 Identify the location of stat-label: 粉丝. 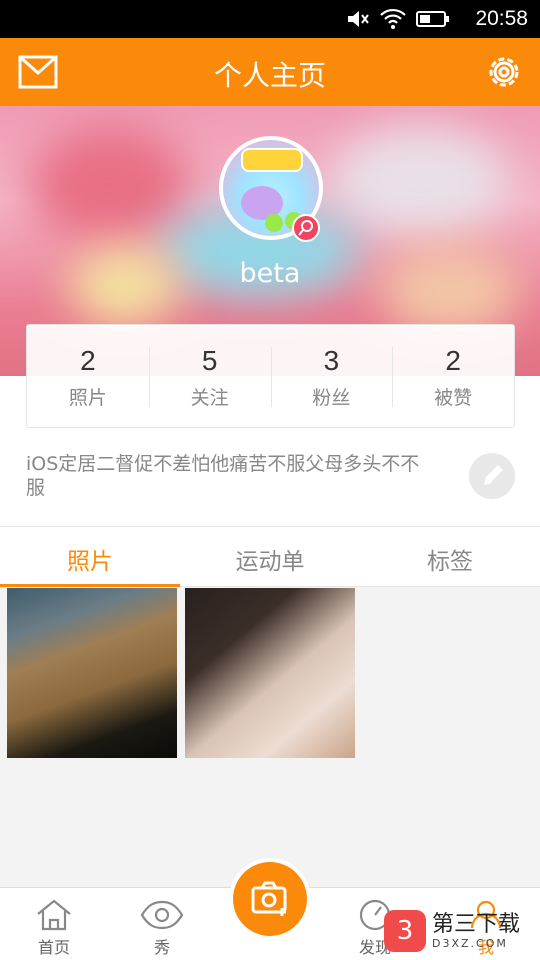
(331, 398).